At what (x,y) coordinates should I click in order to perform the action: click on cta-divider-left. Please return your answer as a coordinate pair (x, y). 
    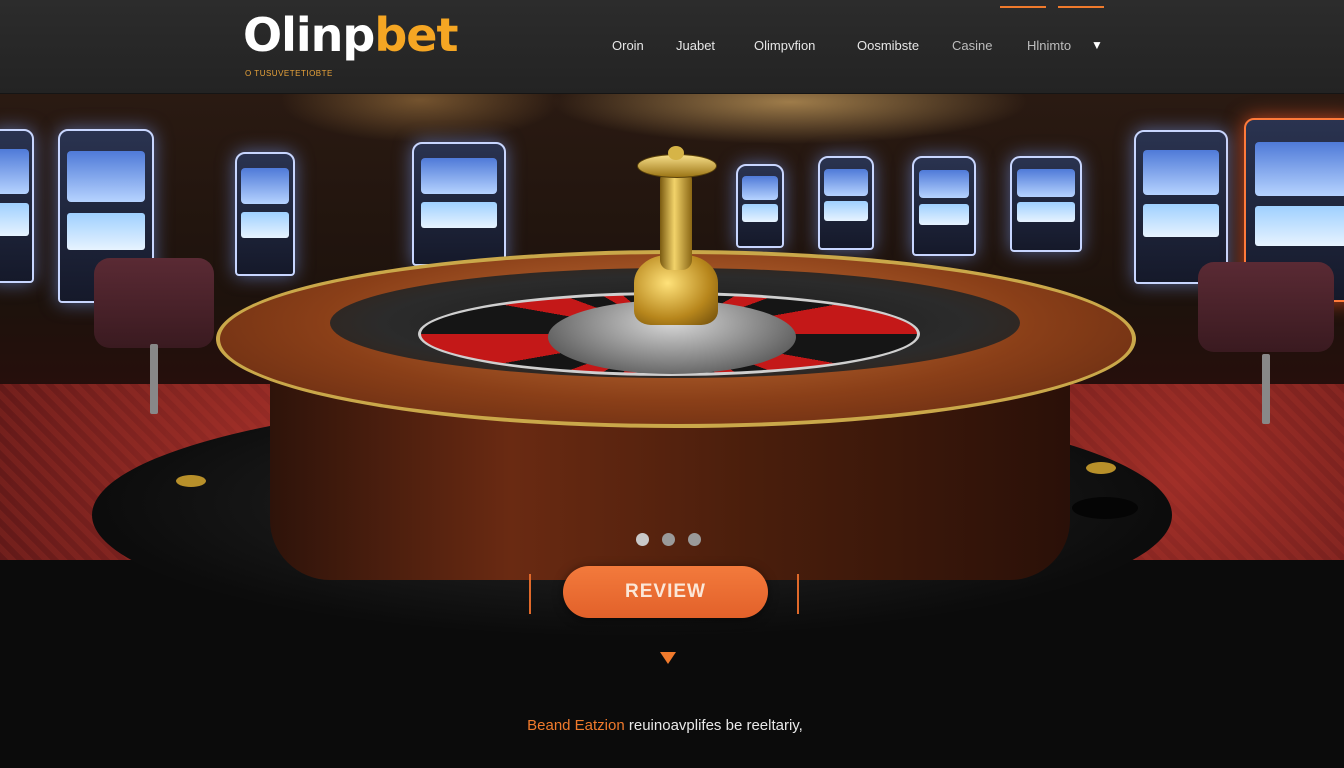
    Looking at the image, I should click on (530, 594).